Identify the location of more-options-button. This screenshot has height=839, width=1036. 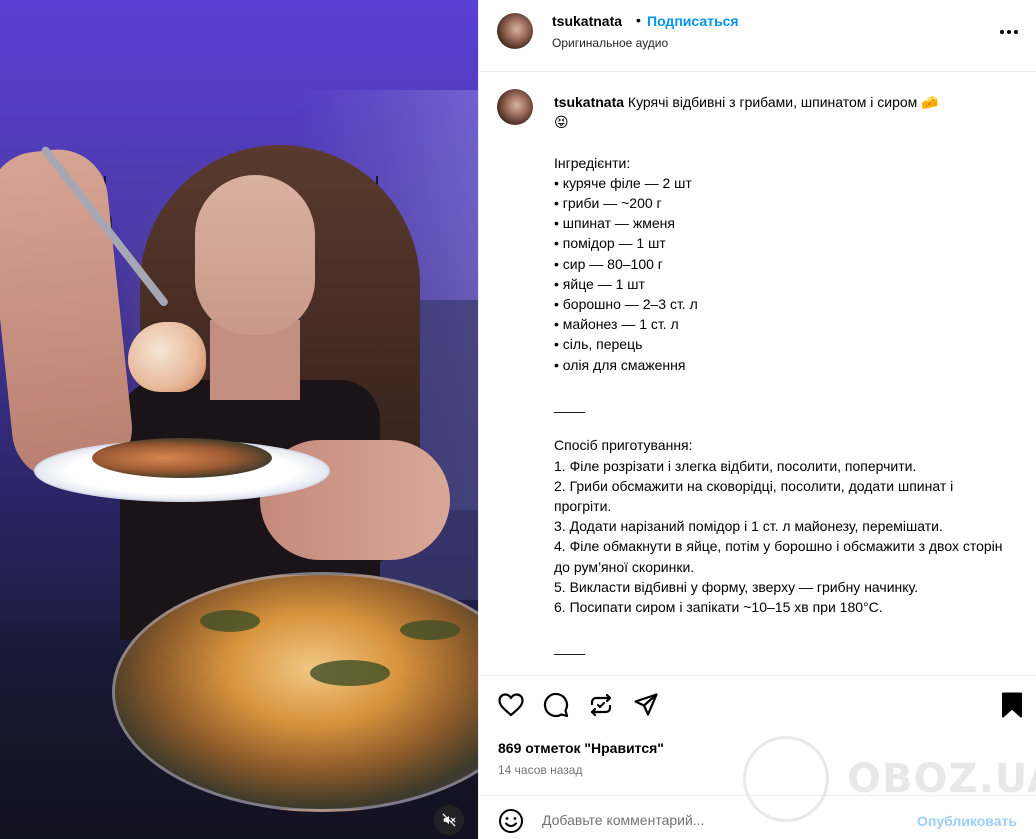
(1009, 32).